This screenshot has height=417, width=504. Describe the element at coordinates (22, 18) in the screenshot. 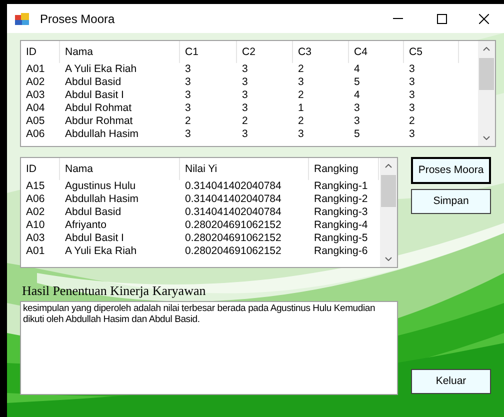

I see `app-icon` at that location.